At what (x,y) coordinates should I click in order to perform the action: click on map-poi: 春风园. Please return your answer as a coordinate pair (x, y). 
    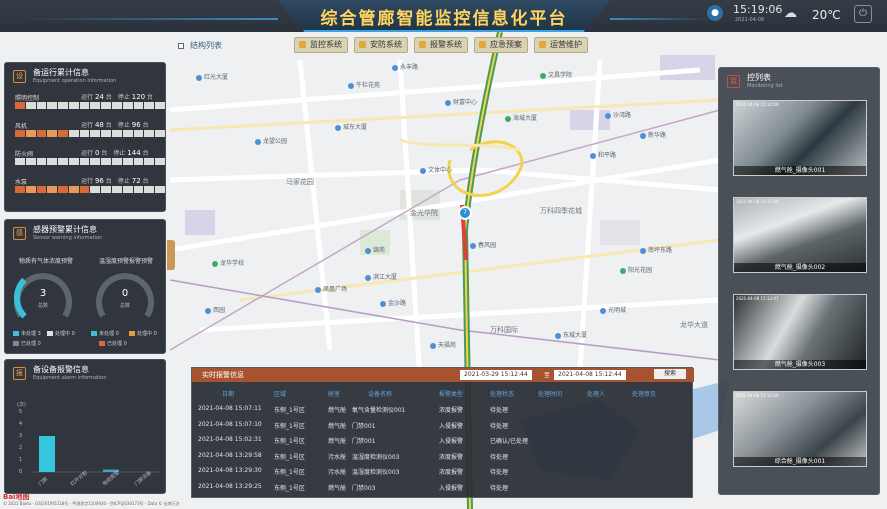
    Looking at the image, I should click on (483, 244).